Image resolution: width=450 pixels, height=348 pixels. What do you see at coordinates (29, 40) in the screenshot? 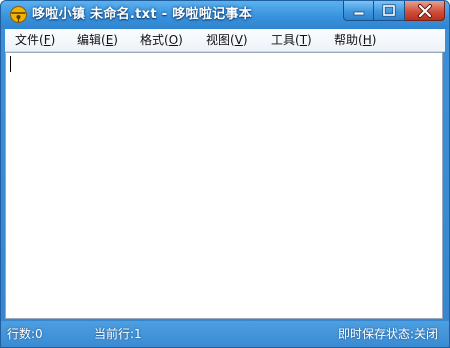
I see `menu-file-label: 文件(` at bounding box center [29, 40].